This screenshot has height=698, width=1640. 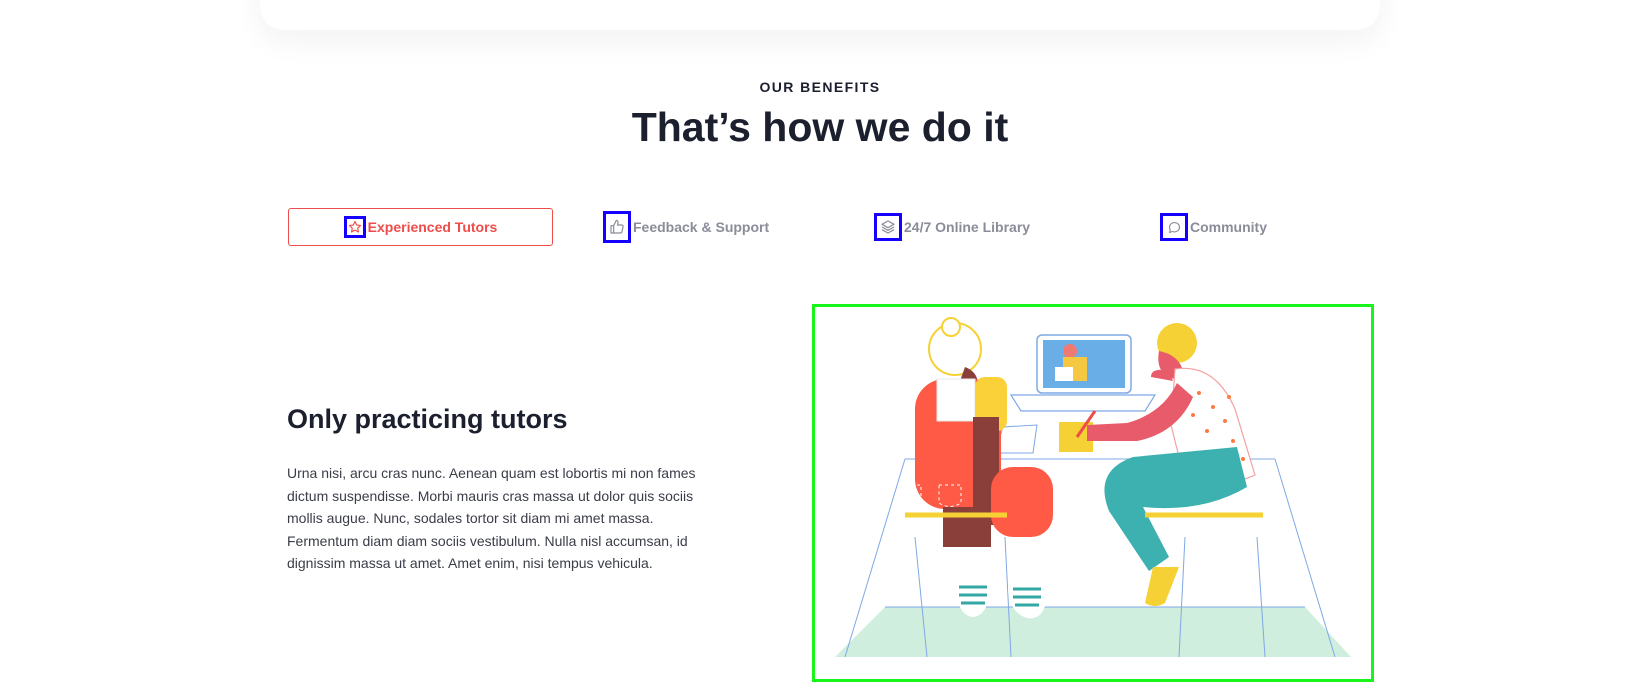 I want to click on section-eyebrow: OUR BENEFITS, so click(x=820, y=87).